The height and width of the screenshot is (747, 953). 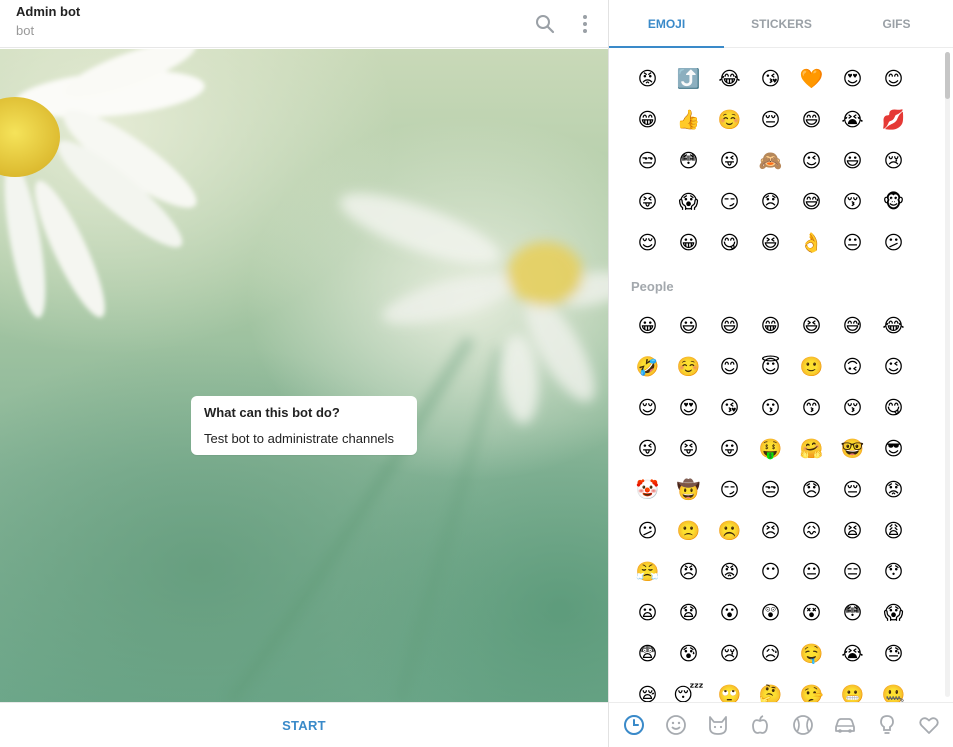 What do you see at coordinates (893, 367) in the screenshot?
I see `emoji-item: 😉` at bounding box center [893, 367].